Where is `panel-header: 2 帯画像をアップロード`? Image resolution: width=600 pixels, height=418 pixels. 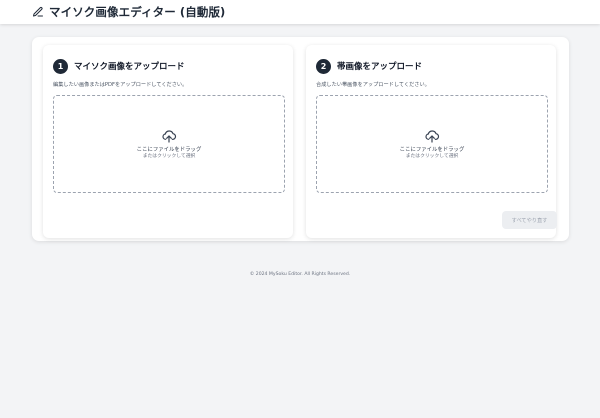 panel-header: 2 帯画像をアップロード is located at coordinates (369, 66).